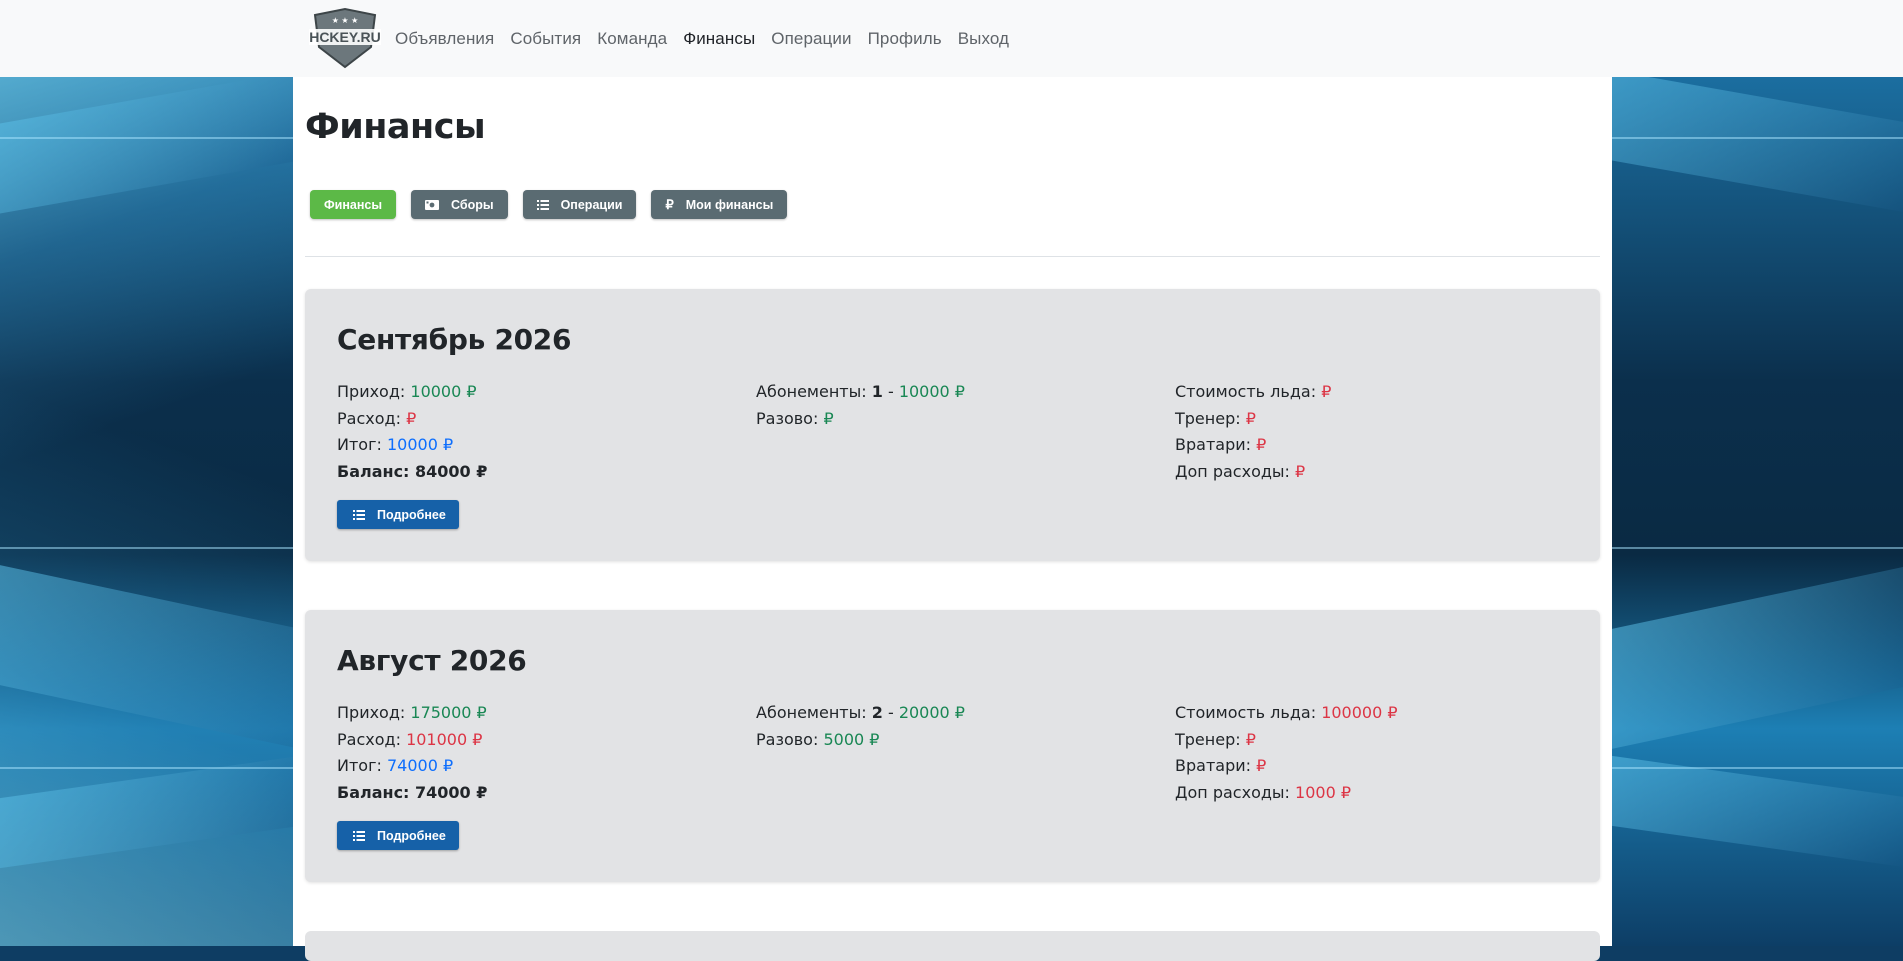 Image resolution: width=1903 pixels, height=961 pixels. What do you see at coordinates (795, 418) in the screenshot?
I see `one-time-row: Разово: ₽` at bounding box center [795, 418].